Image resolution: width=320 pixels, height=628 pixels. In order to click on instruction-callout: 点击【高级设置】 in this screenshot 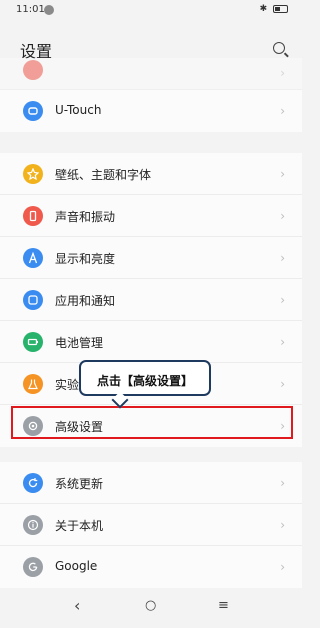, I will do `click(145, 384)`.